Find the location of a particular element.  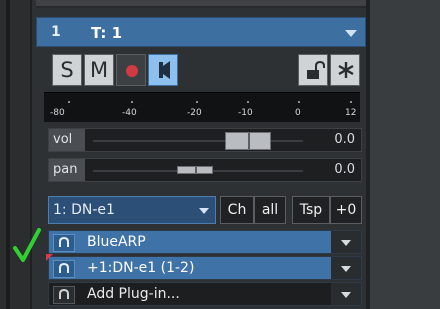

output-device-value: 1: DN-e1 is located at coordinates (84, 210).